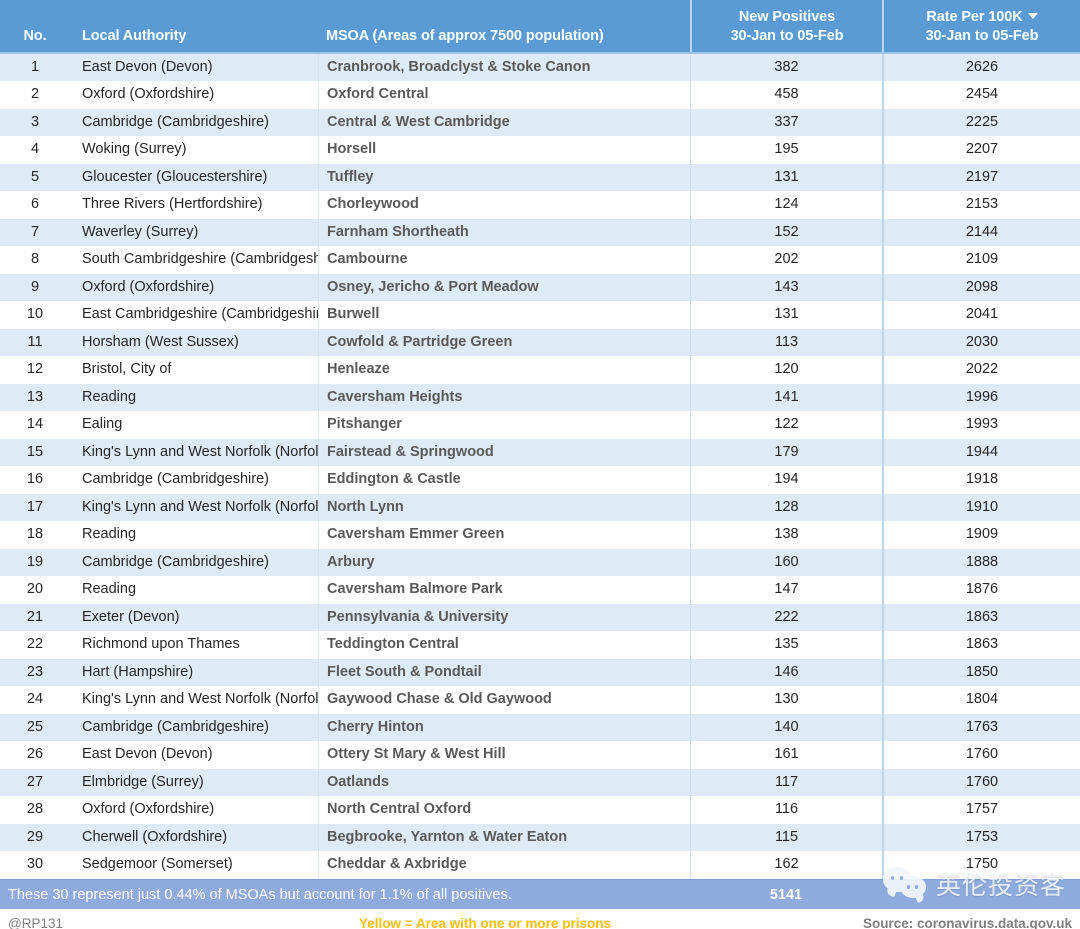 Image resolution: width=1080 pixels, height=929 pixels. Describe the element at coordinates (200, 314) in the screenshot. I see `cell-local-authority: East Cambridgeshire (Cambridgeshire)` at that location.